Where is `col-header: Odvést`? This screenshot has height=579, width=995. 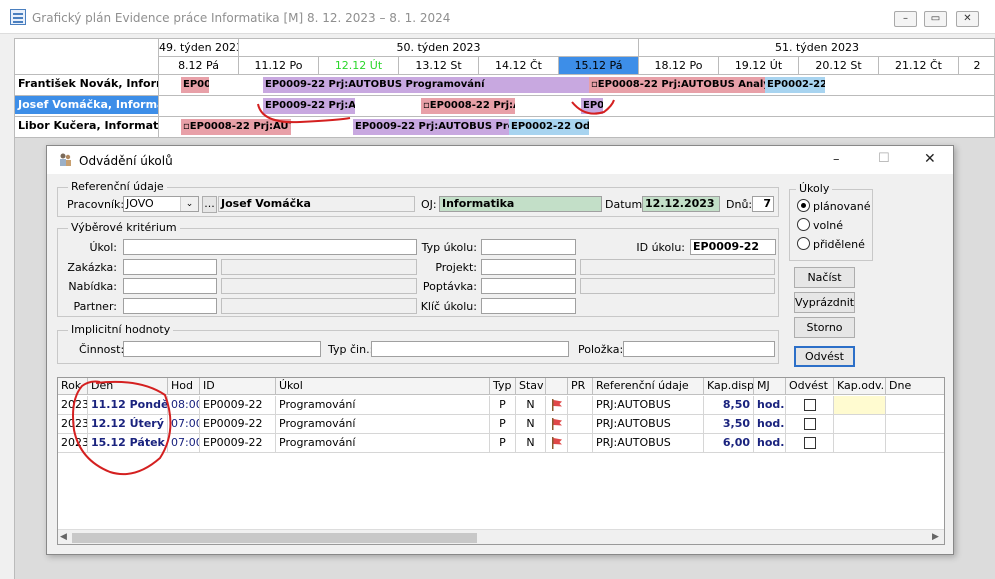
col-header: Odvést is located at coordinates (810, 386).